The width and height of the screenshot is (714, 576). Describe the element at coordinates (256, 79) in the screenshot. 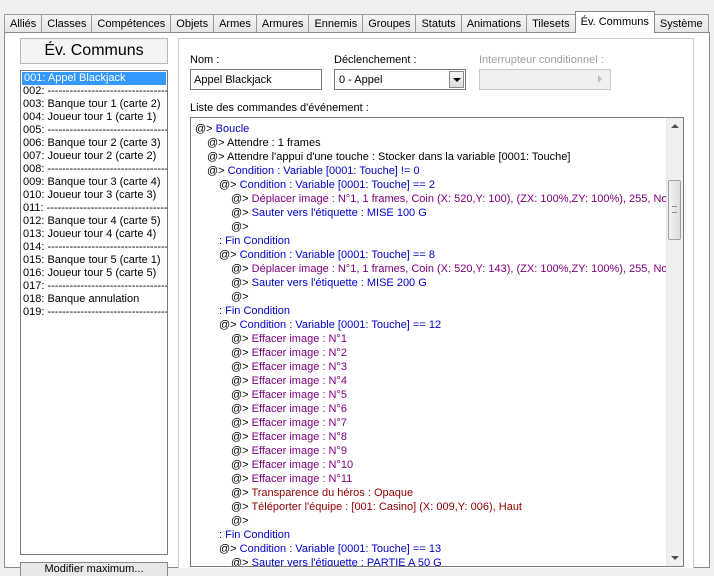

I see `name-input` at that location.